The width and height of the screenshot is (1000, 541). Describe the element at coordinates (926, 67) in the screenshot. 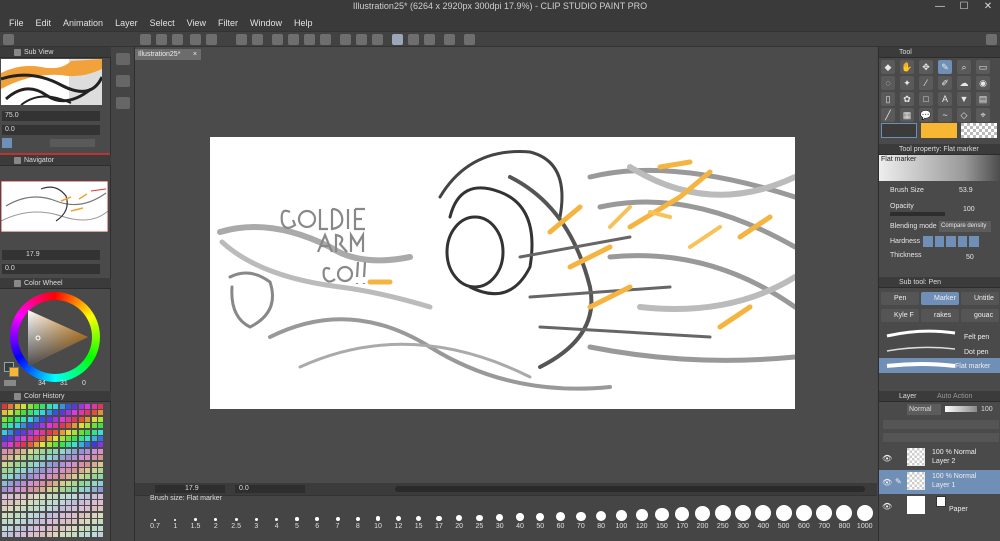

I see `move-layer-icon: ✥` at that location.